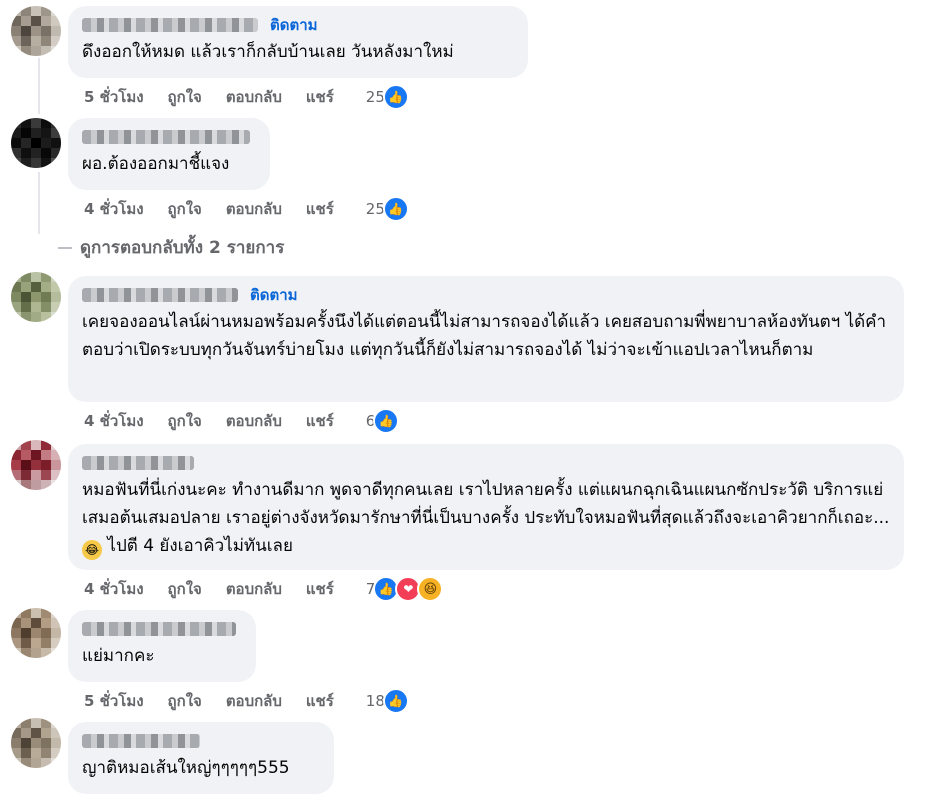 The image size is (948, 803). Describe the element at coordinates (430, 589) in the screenshot. I see `haha-reaction-icon: 😆` at that location.